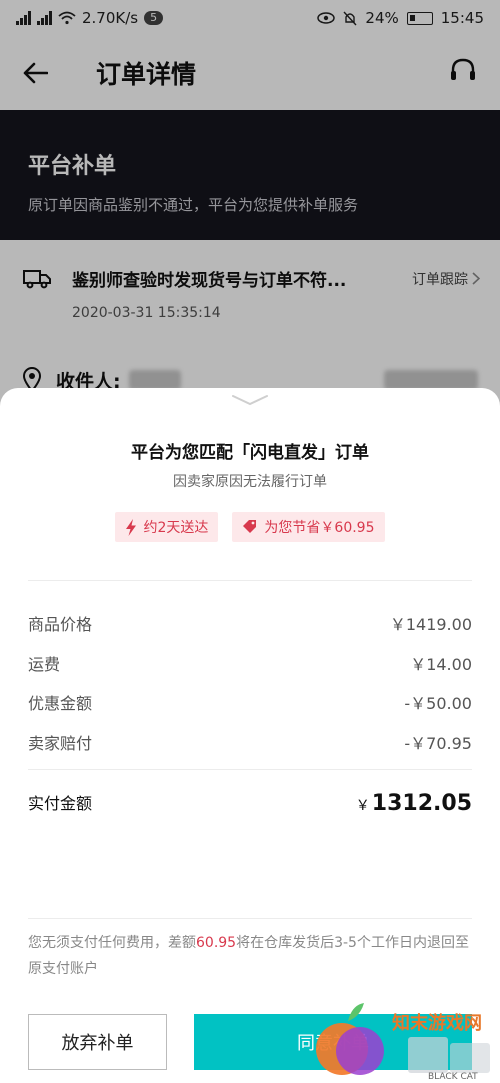 This screenshot has height=1083, width=500. I want to click on benefit-tags: 约2天送达 为您节省￥60.95, so click(250, 527).